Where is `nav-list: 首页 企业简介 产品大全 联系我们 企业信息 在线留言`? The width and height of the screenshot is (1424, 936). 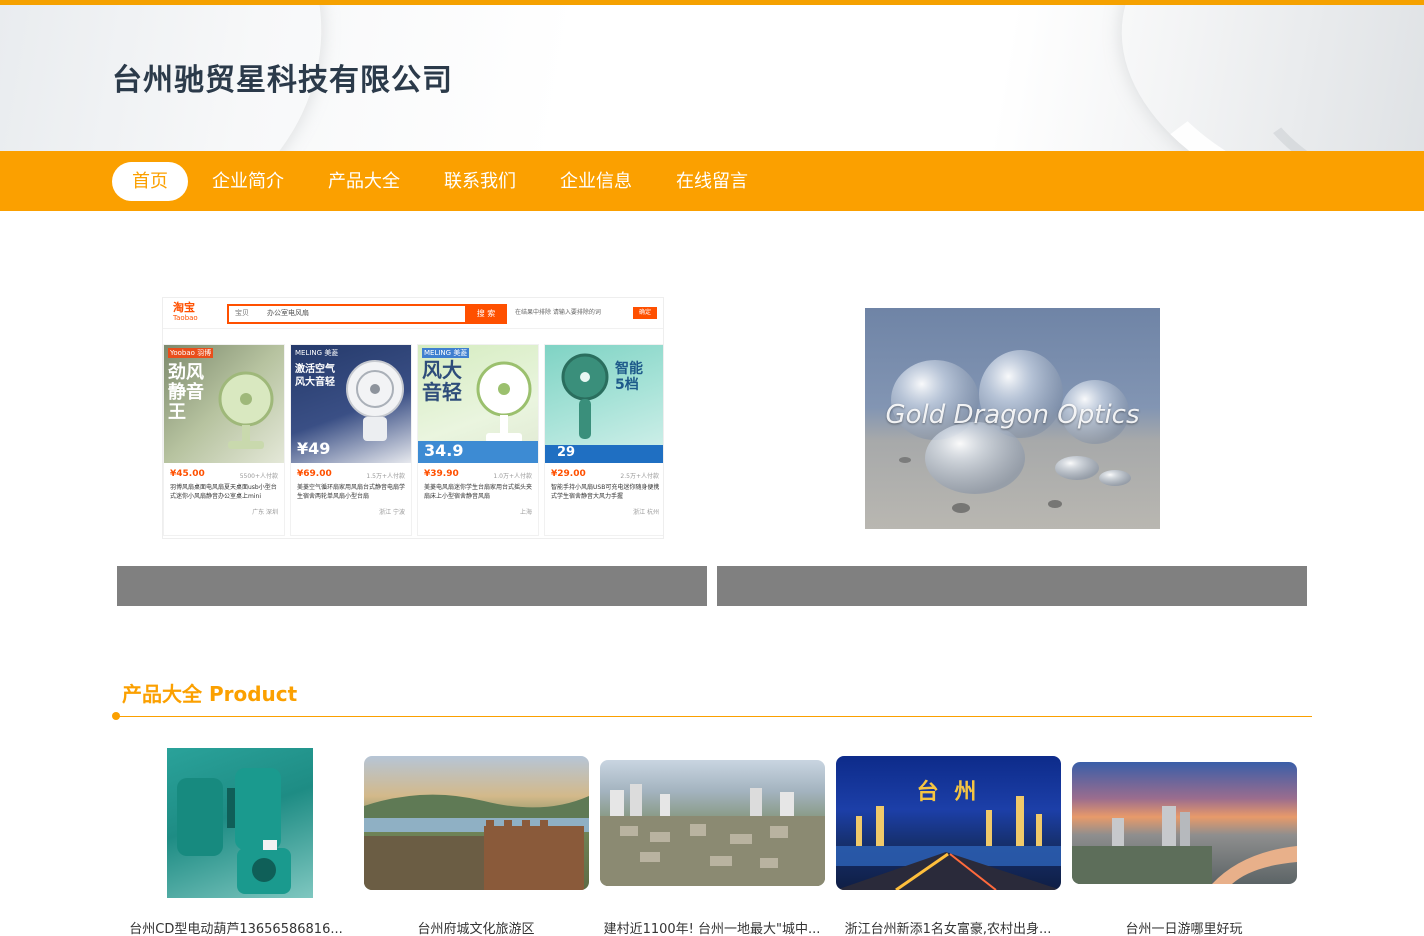
nav-list: 首页 企业简介 产品大全 联系我们 企业信息 在线留言 is located at coordinates (442, 181).